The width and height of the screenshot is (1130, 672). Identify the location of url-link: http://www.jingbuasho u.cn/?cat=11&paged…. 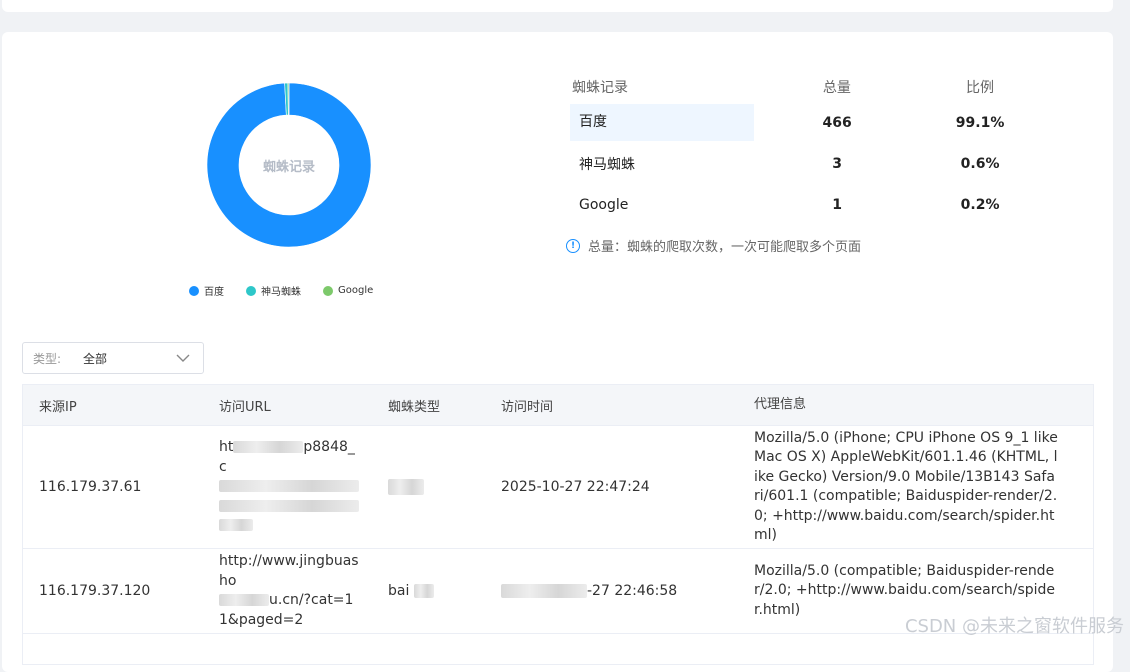
(289, 591).